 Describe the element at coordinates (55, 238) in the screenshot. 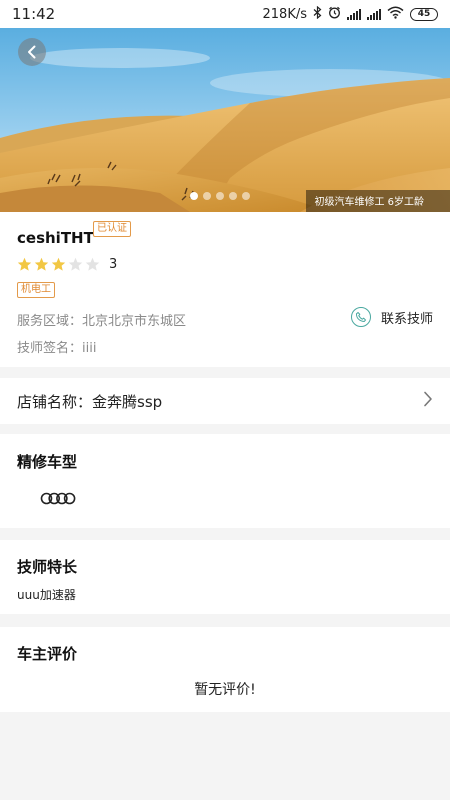

I see `technician-name: ceshiTHT` at that location.